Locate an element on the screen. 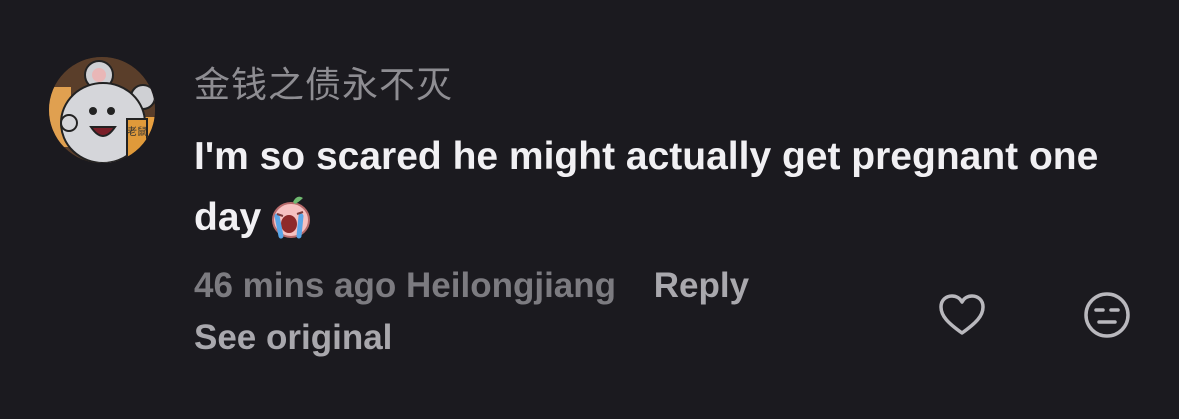 Image resolution: width=1179 pixels, height=419 pixels. unamused-face-icon is located at coordinates (1107, 315).